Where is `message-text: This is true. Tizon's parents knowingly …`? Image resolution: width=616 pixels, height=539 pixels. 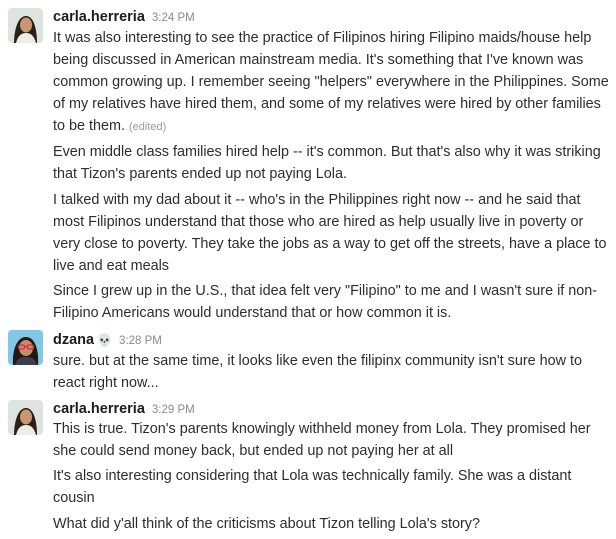 message-text: This is true. Tizon's parents knowingly … is located at coordinates (322, 440).